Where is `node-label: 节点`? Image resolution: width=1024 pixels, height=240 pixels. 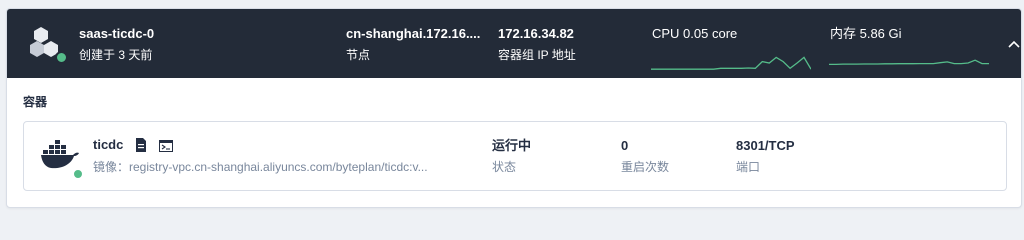 node-label: 节点 is located at coordinates (358, 55).